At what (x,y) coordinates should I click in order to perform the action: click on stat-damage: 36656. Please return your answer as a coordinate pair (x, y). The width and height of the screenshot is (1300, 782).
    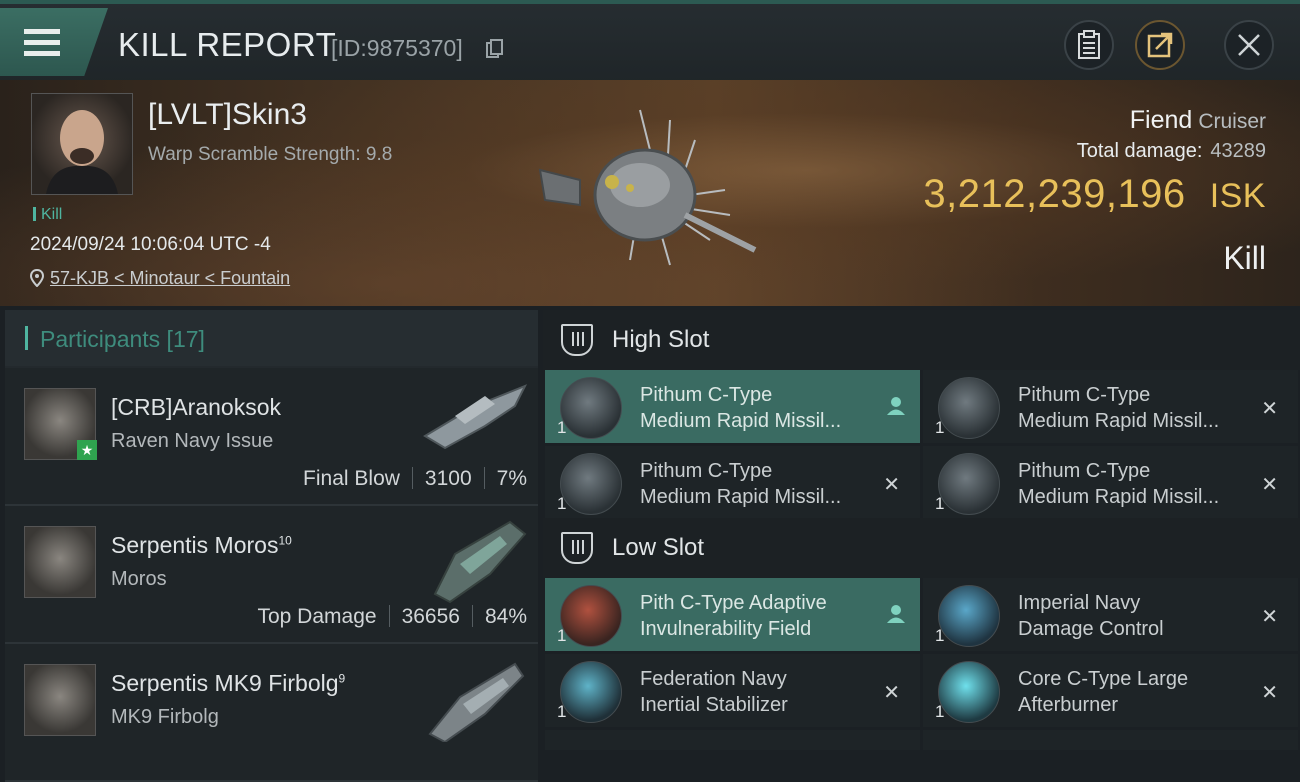
    Looking at the image, I should click on (430, 616).